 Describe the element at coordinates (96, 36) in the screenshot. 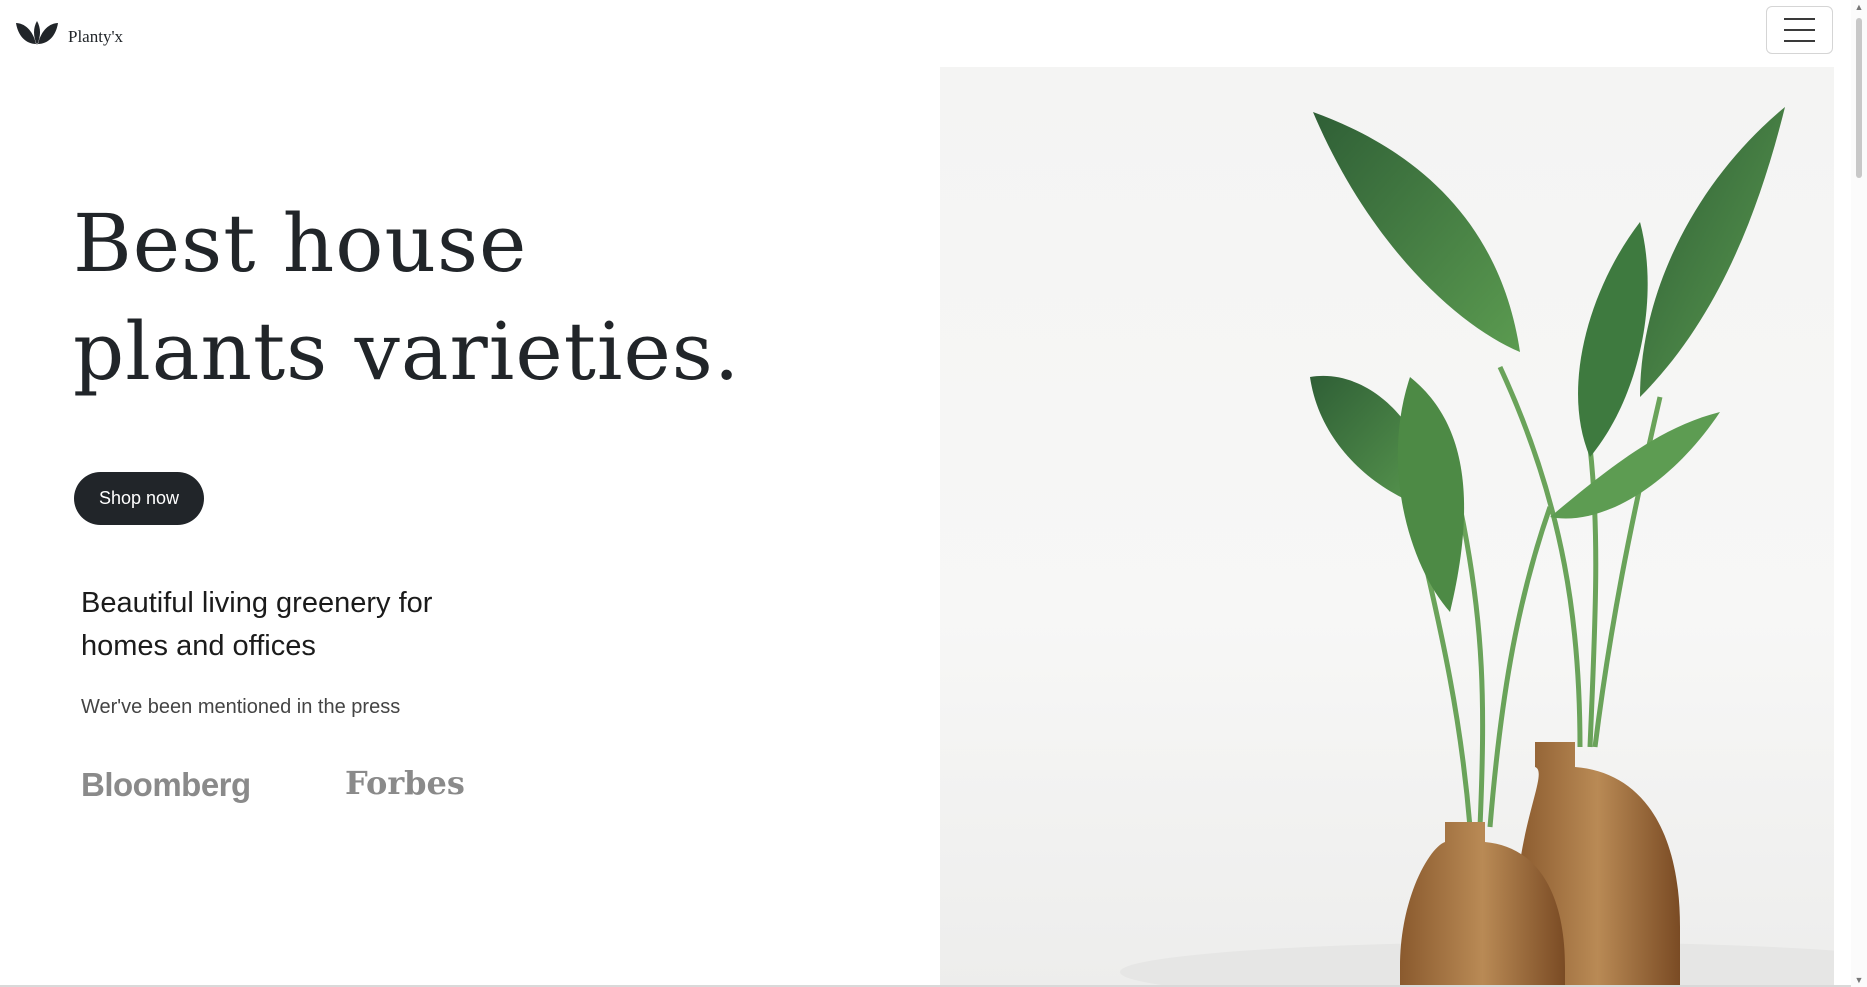

I see `brand-name: Planty'x` at that location.